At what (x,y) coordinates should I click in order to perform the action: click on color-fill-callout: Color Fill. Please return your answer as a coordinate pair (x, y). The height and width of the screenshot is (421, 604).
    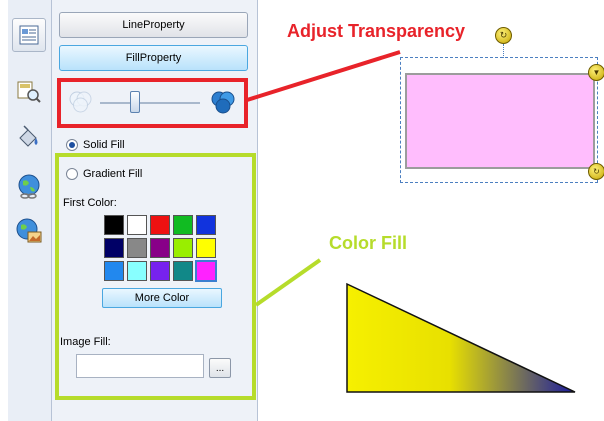
    Looking at the image, I should click on (368, 243).